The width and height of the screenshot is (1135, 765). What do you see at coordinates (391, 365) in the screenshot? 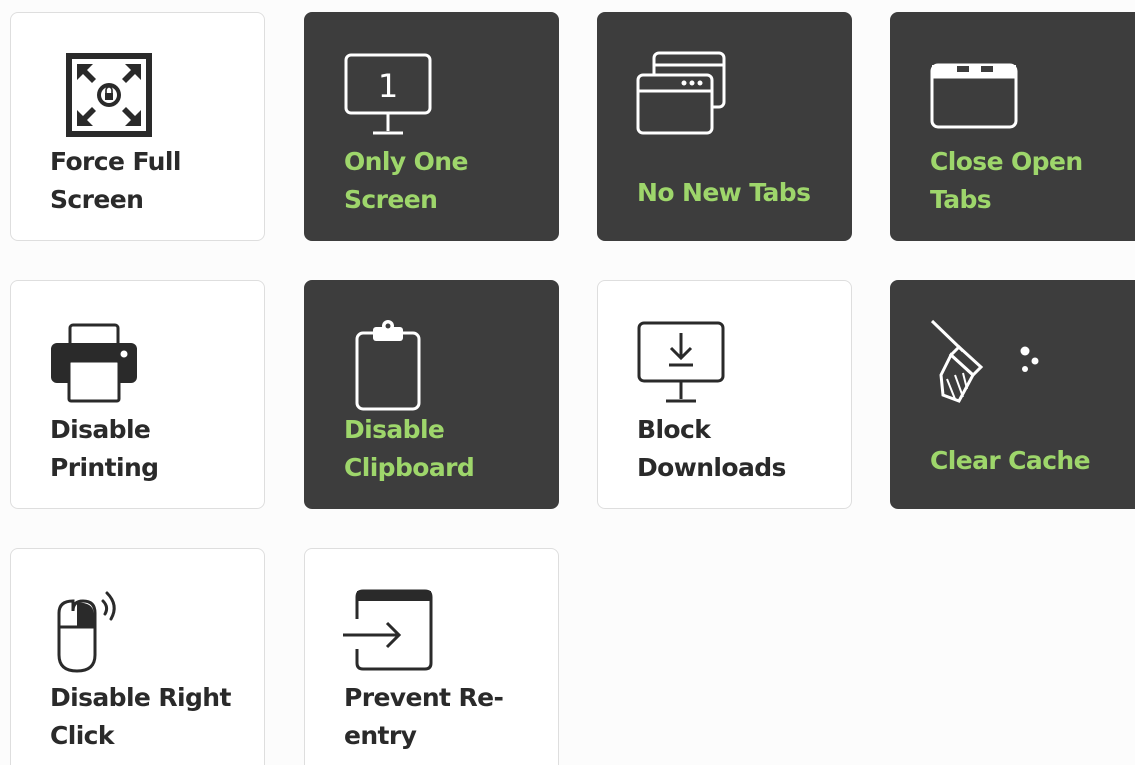
I see `clipboard-icon` at bounding box center [391, 365].